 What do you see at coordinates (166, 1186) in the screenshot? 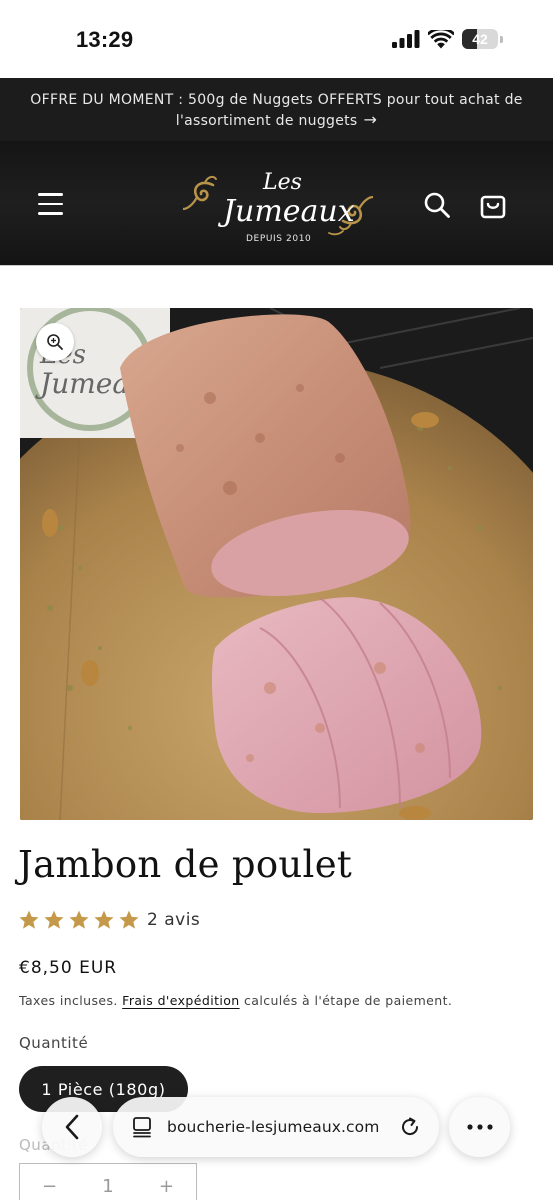
I see `increment-button: +` at bounding box center [166, 1186].